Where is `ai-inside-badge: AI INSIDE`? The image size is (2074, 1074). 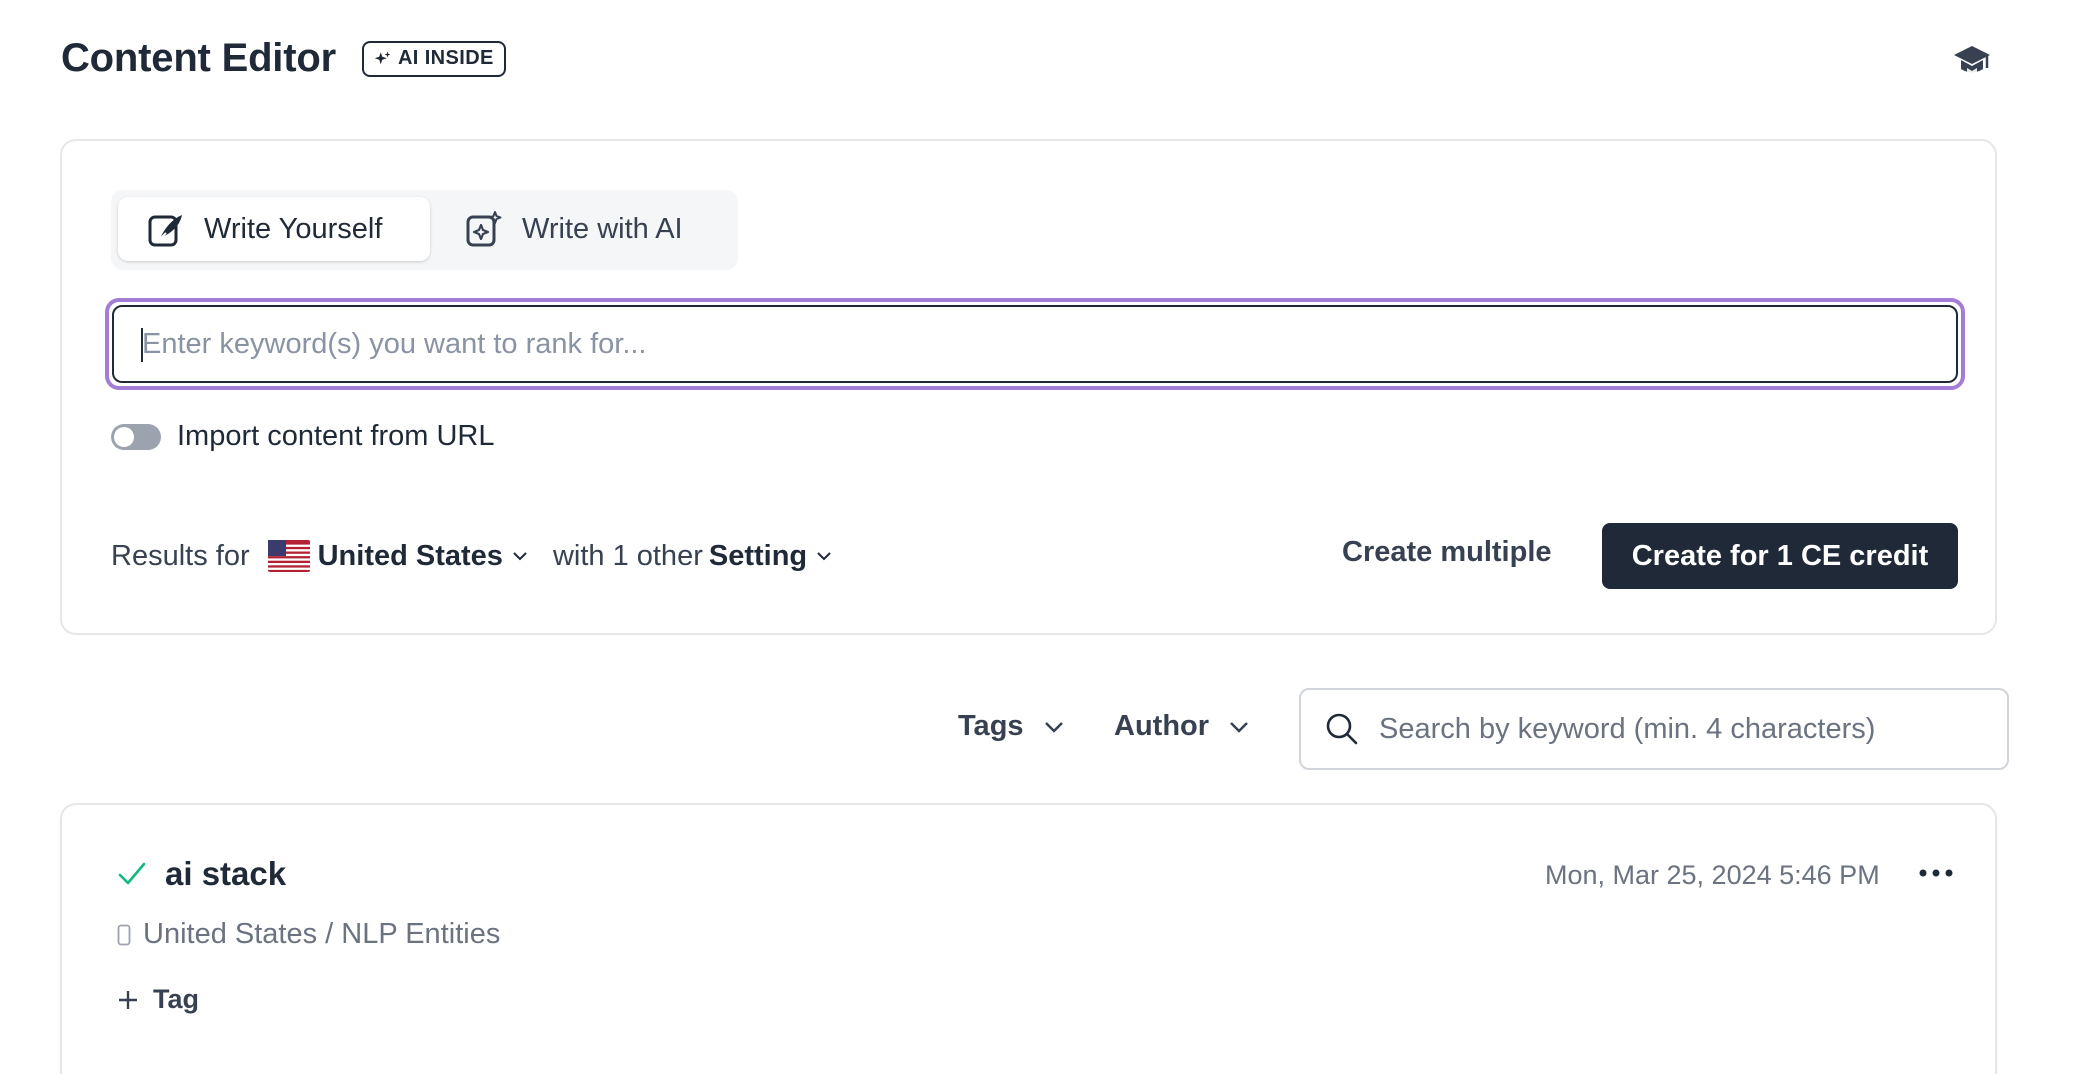 ai-inside-badge: AI INSIDE is located at coordinates (433, 58).